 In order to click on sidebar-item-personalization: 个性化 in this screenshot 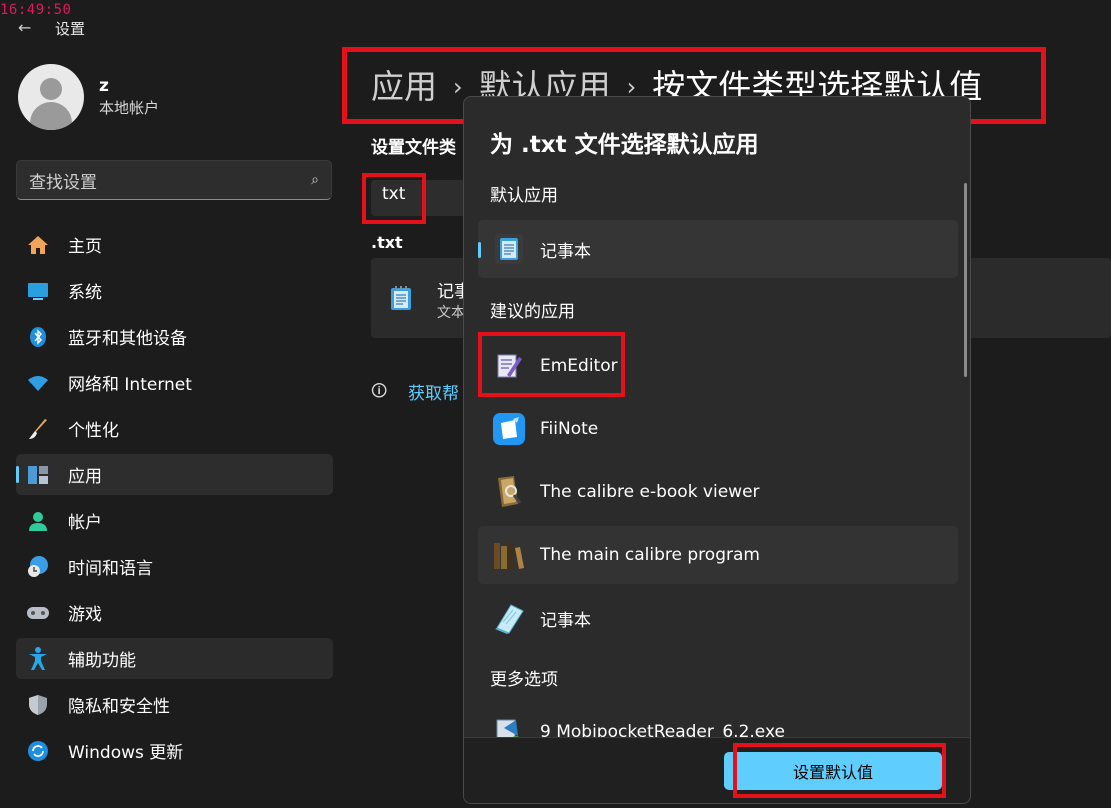, I will do `click(174, 428)`.